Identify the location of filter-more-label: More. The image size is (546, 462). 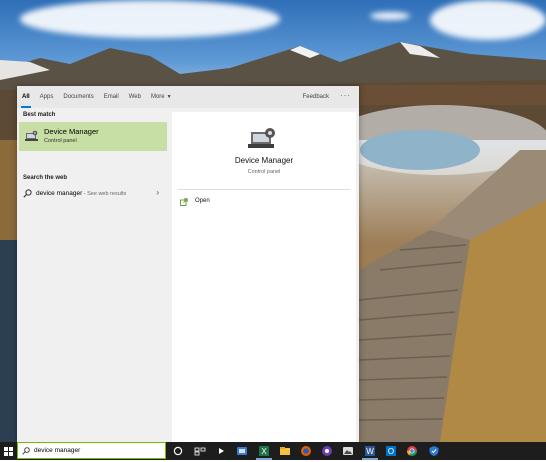
(157, 97).